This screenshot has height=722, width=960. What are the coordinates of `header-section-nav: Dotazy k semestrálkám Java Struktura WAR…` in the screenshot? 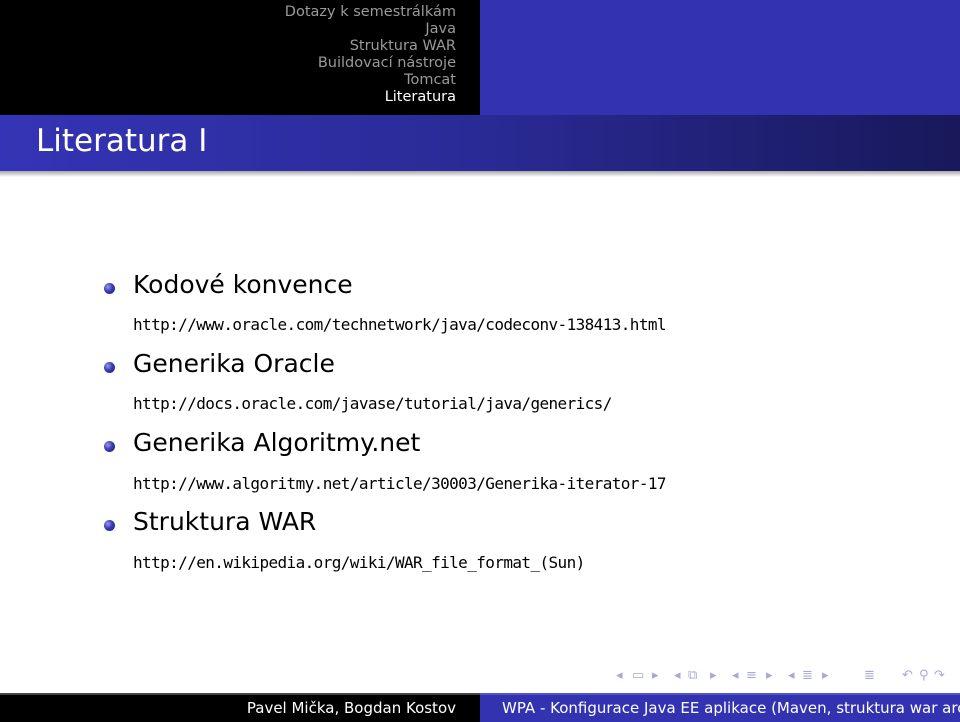 It's located at (240, 57).